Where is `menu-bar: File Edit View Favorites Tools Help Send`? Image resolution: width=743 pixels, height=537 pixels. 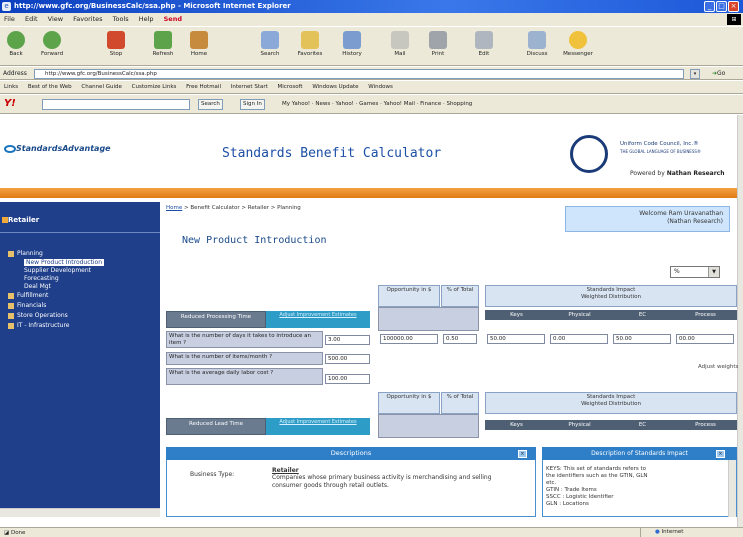 menu-bar: File Edit View Favorites Tools Help Send is located at coordinates (371, 19).